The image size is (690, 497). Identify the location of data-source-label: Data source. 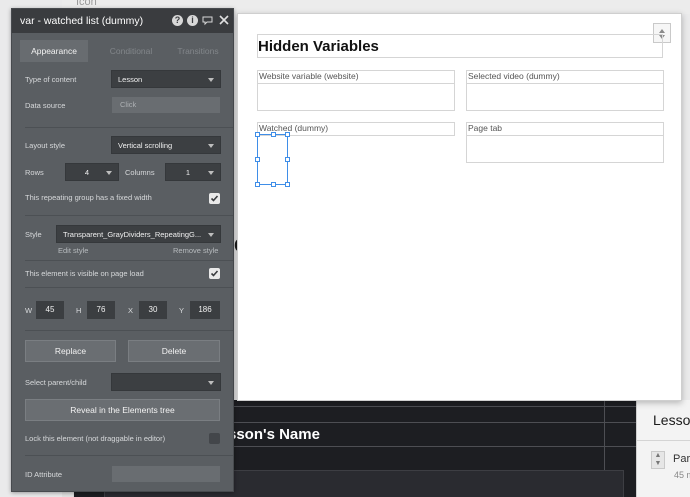
(45, 105).